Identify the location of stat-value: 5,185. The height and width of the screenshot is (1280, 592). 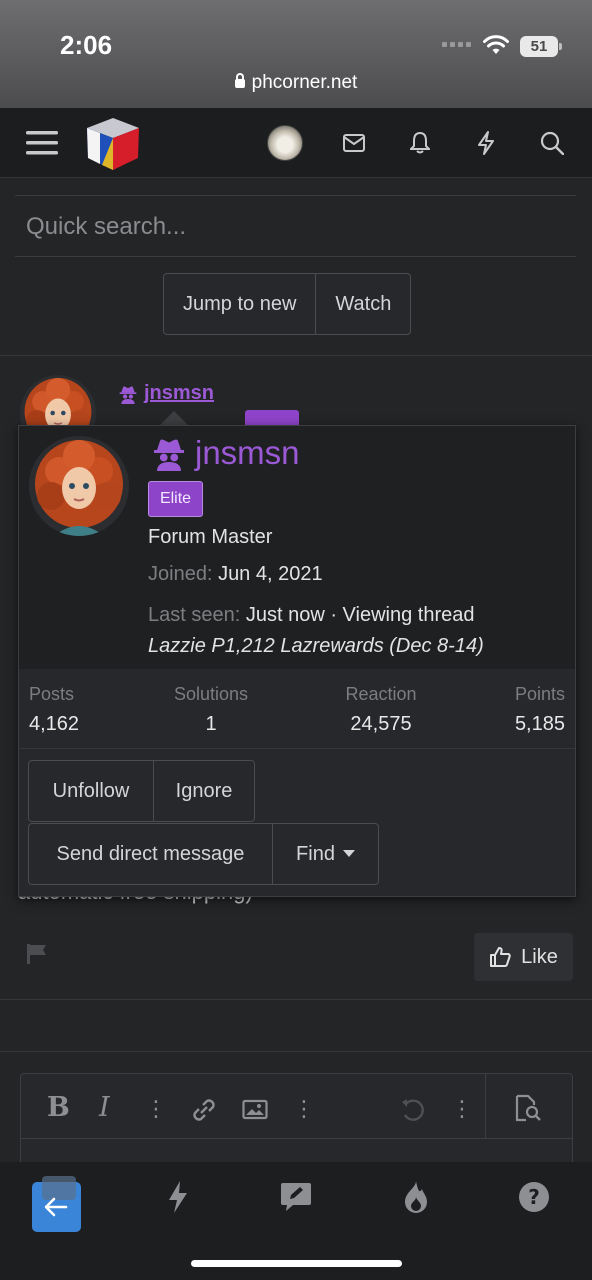
(539, 724).